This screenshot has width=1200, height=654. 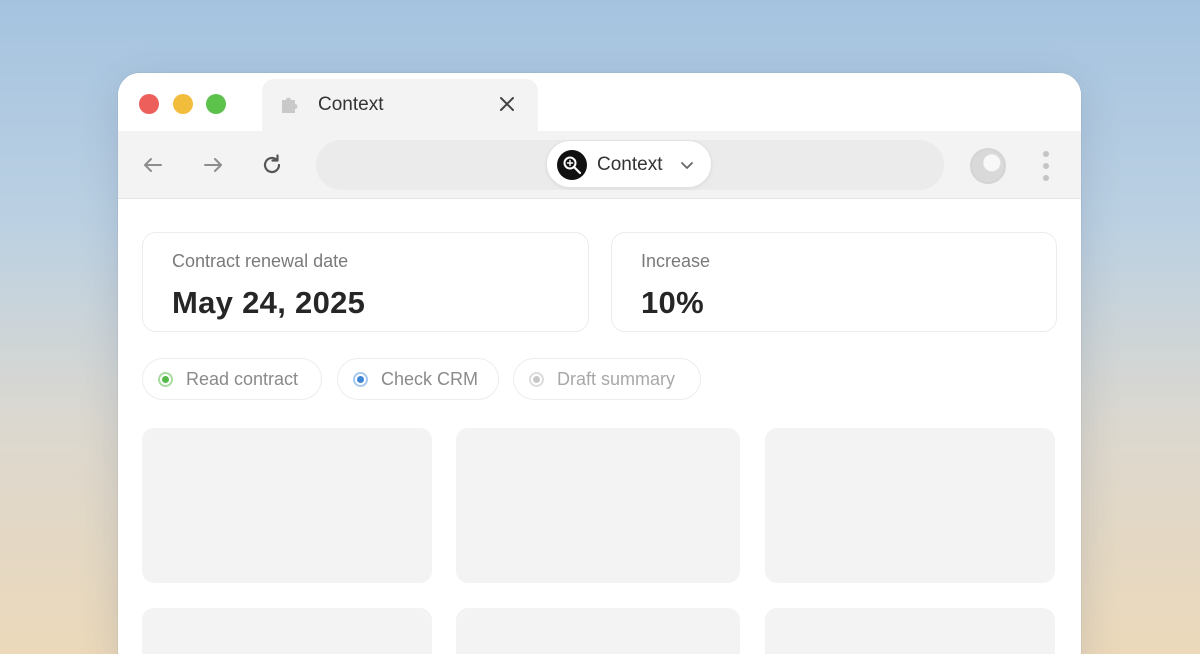 What do you see at coordinates (400, 105) in the screenshot?
I see `tab-context: Context` at bounding box center [400, 105].